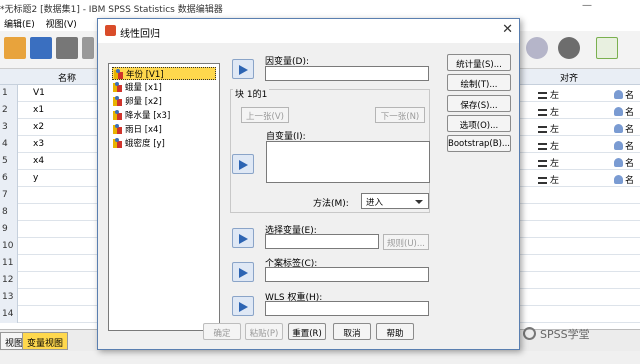 This screenshot has height=364, width=640. Describe the element at coordinates (45, 341) in the screenshot. I see `tab-variable-view: 变量视图` at that location.